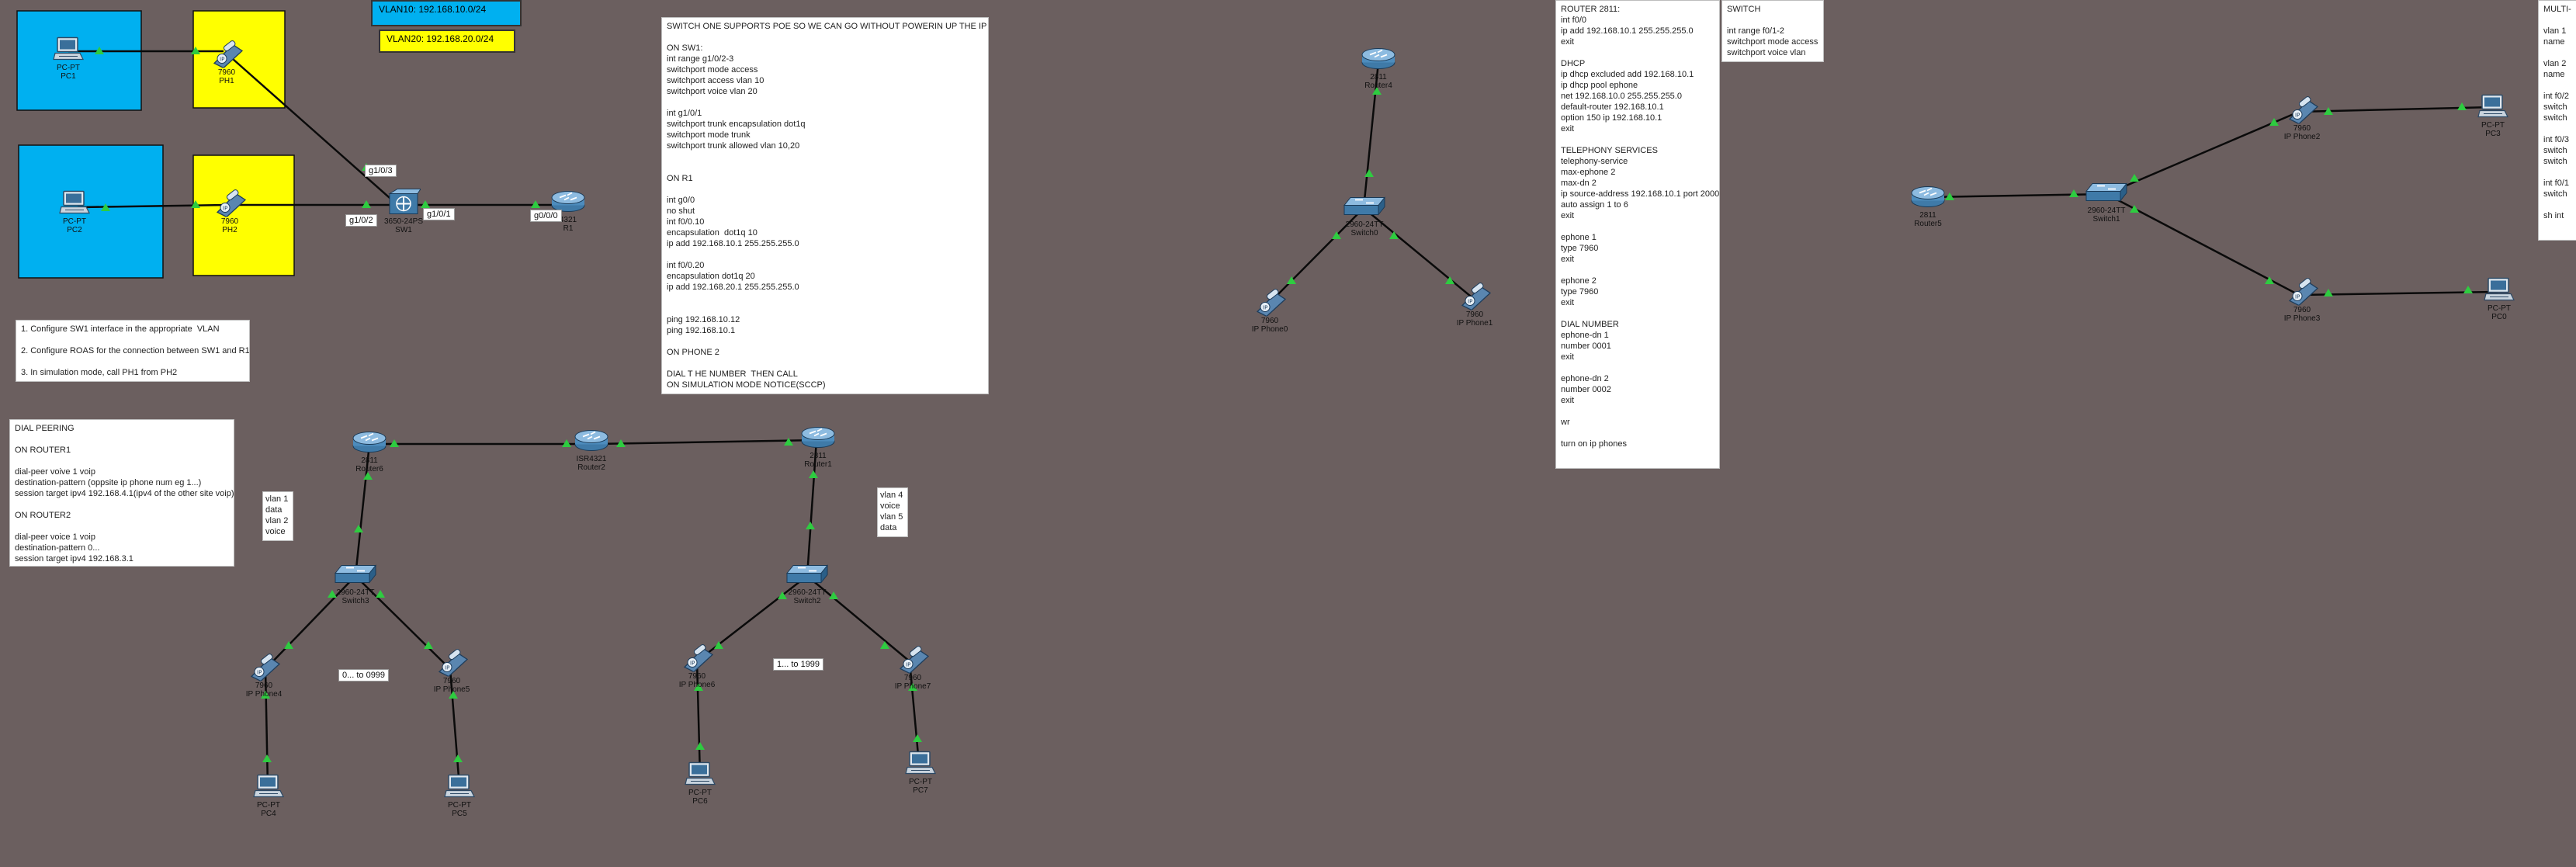  Describe the element at coordinates (264, 669) in the screenshot. I see `device-ipphone4: IP` at that location.